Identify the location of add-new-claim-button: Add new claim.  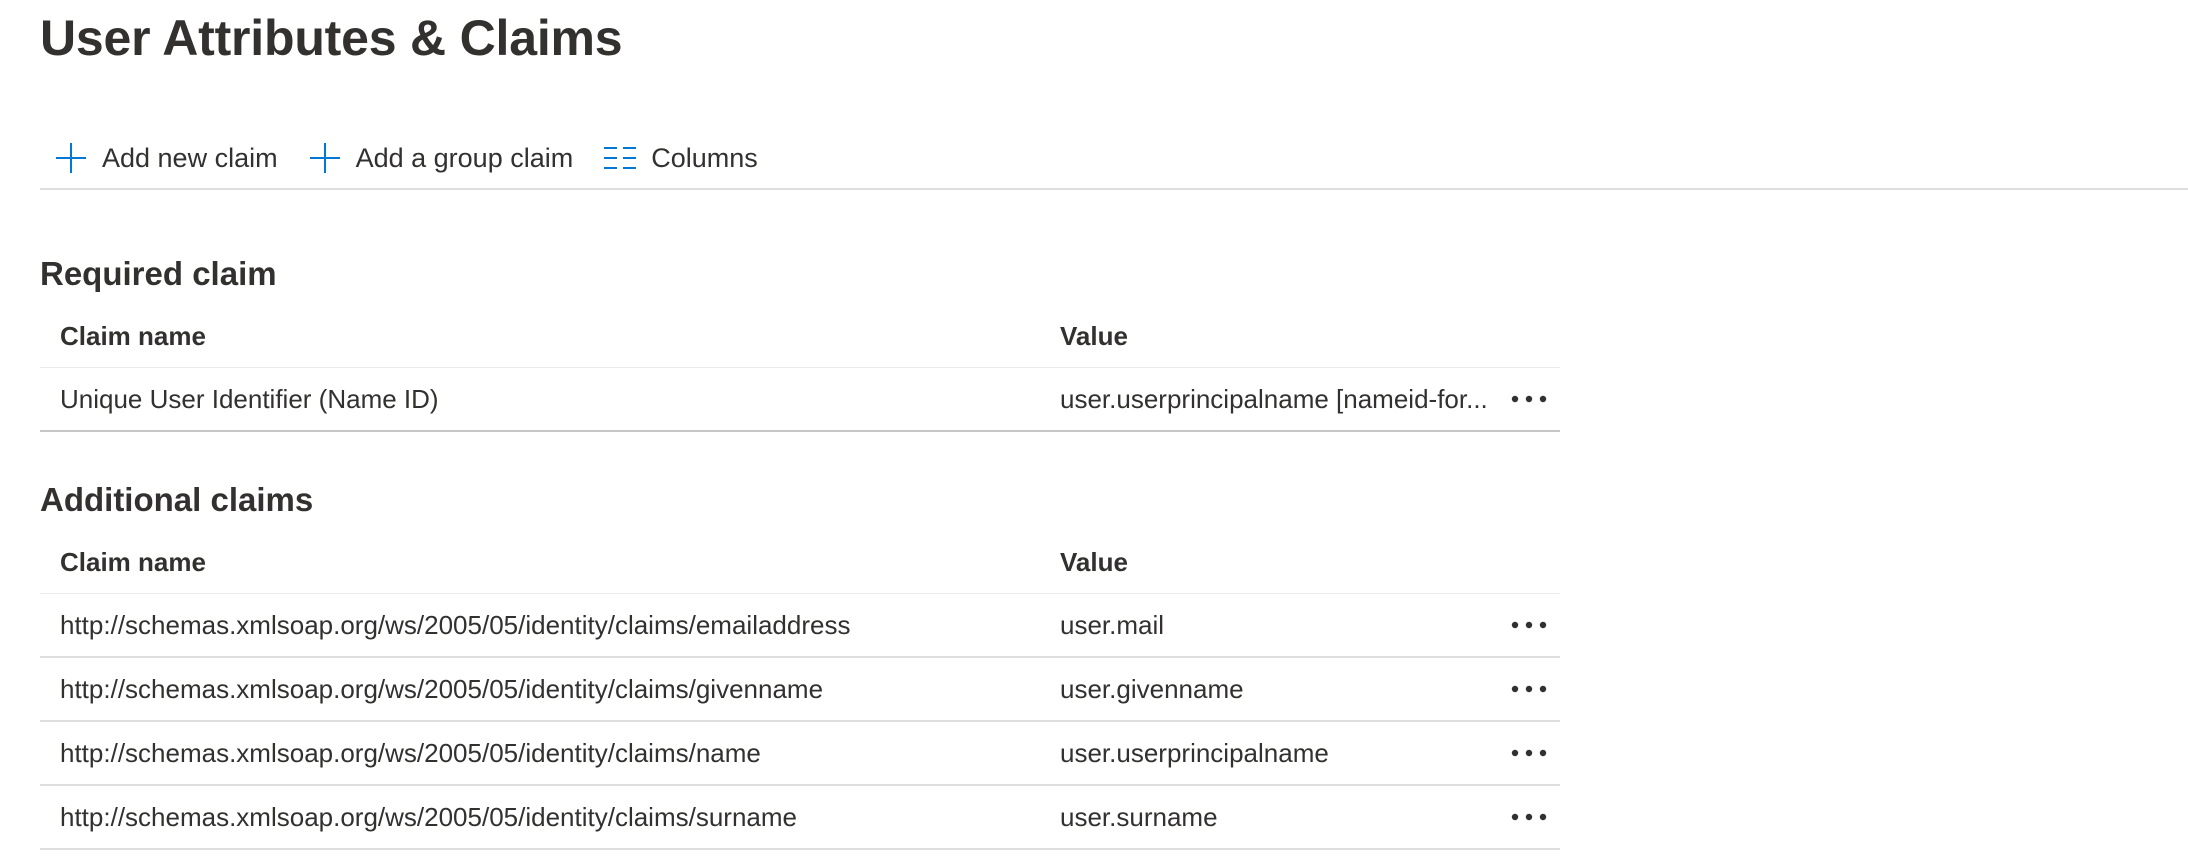
(167, 158).